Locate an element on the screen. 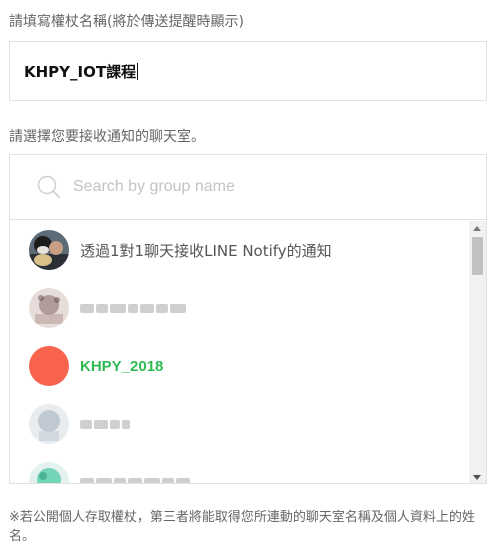  token-name-value: KHPY_IOT課程 is located at coordinates (80, 71).